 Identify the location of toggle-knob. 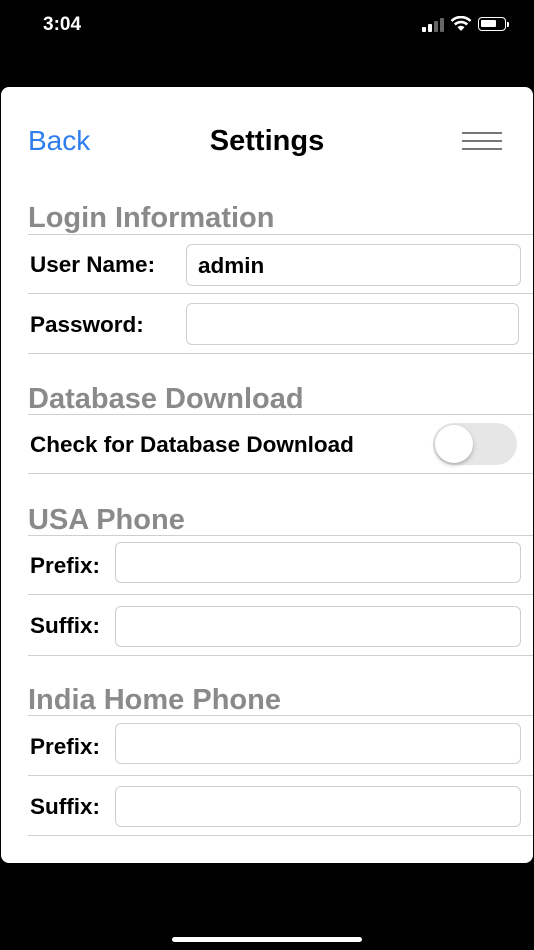
(454, 444).